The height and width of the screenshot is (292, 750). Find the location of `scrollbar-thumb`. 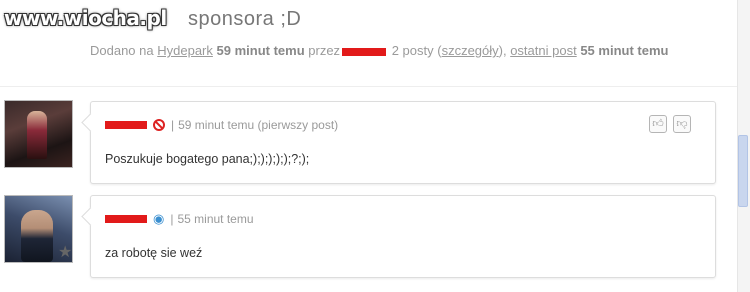

scrollbar-thumb is located at coordinates (743, 171).